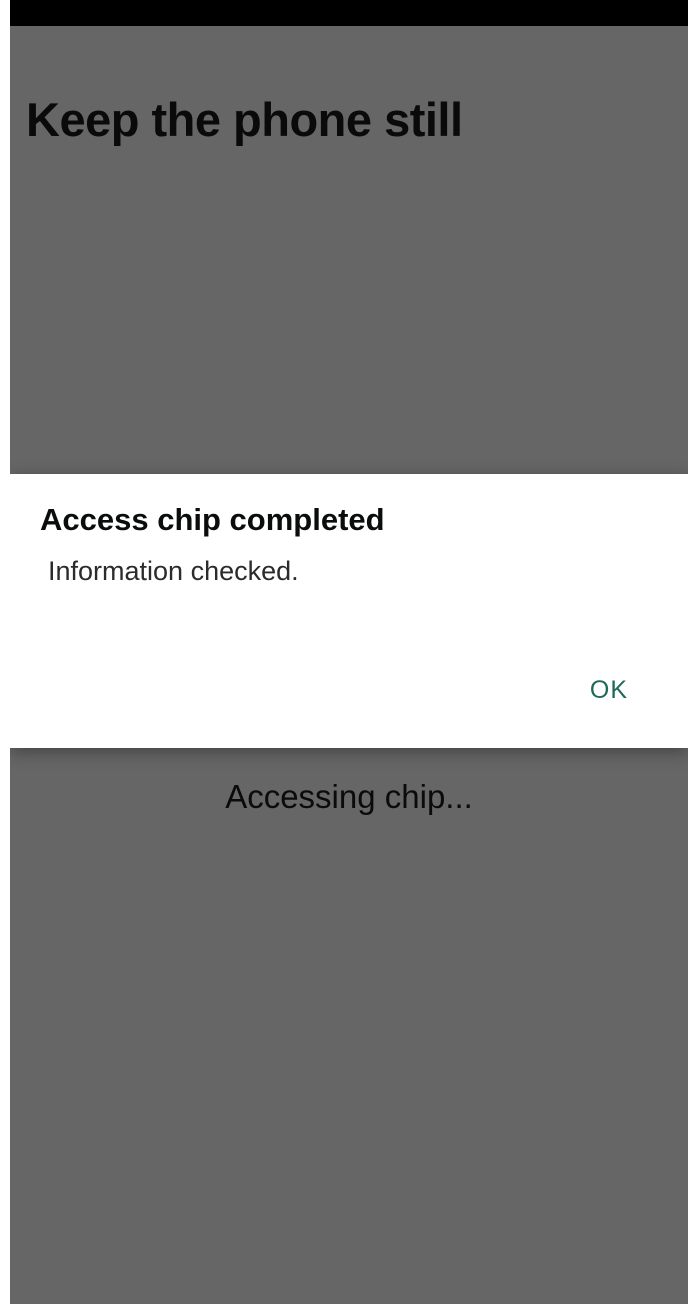 This screenshot has width=688, height=1304. Describe the element at coordinates (349, 13) in the screenshot. I see `status-bar` at that location.